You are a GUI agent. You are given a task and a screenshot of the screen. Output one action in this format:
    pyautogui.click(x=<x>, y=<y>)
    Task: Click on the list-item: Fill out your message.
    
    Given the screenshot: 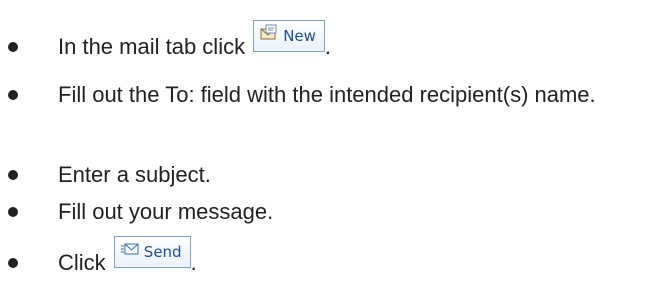 What is the action you would take?
    pyautogui.click(x=326, y=212)
    